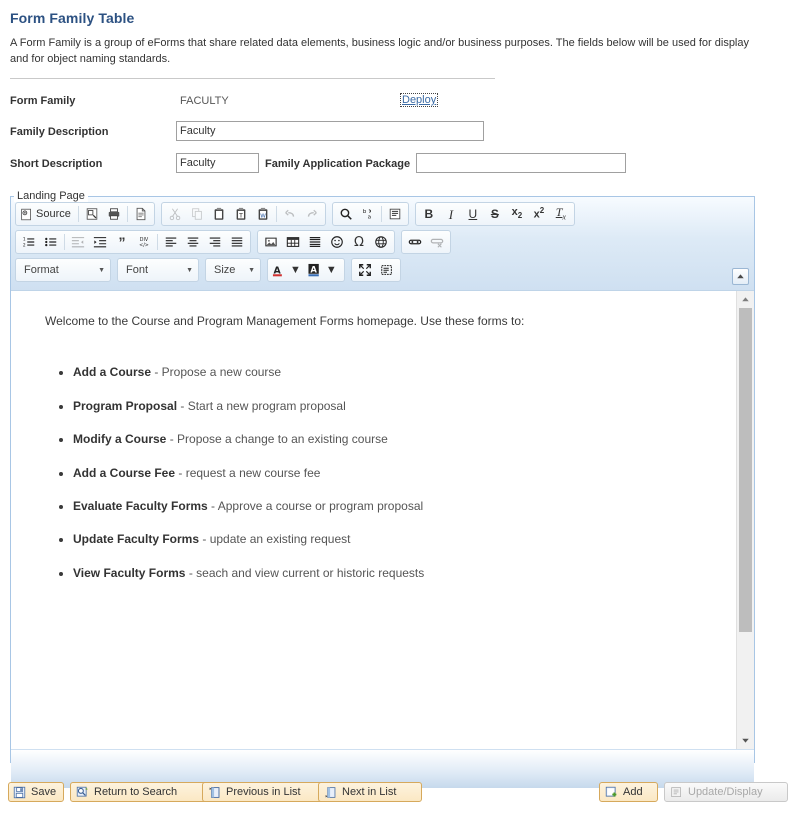 This screenshot has width=797, height=817. I want to click on paste-word-button: W, so click(263, 214).